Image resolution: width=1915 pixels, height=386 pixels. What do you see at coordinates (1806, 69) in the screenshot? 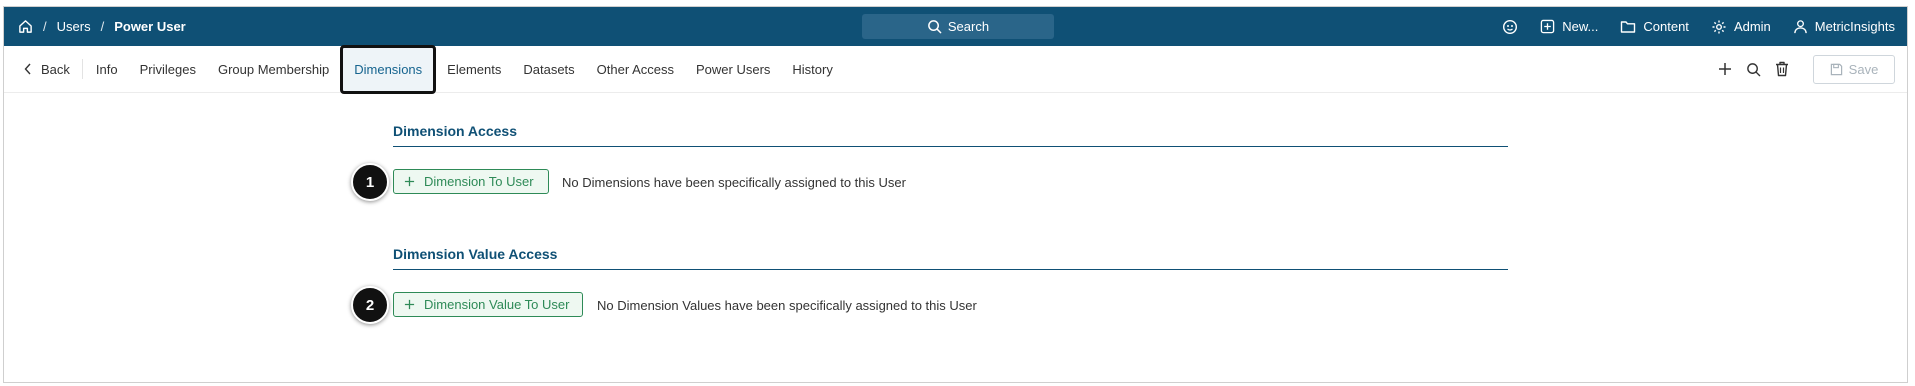
I see `tab-toolbar: Save` at bounding box center [1806, 69].